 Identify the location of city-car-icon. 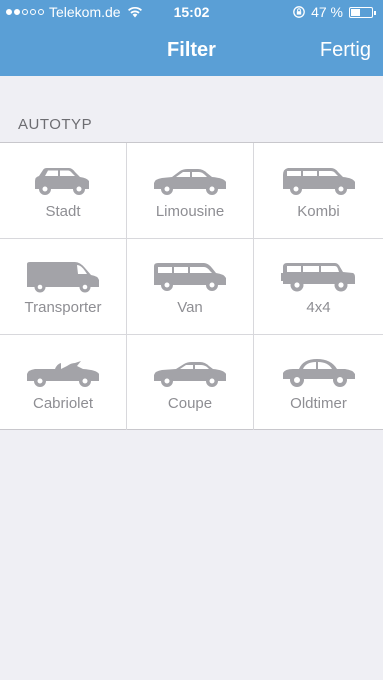
(62, 181).